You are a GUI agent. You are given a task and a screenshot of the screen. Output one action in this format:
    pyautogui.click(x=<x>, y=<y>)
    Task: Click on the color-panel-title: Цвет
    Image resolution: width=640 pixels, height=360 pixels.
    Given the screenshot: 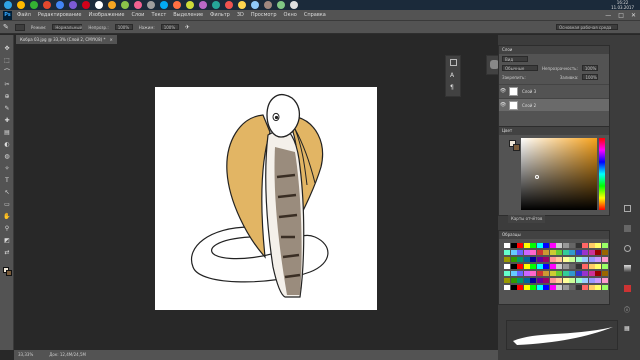 What is the action you would take?
    pyautogui.click(x=554, y=131)
    